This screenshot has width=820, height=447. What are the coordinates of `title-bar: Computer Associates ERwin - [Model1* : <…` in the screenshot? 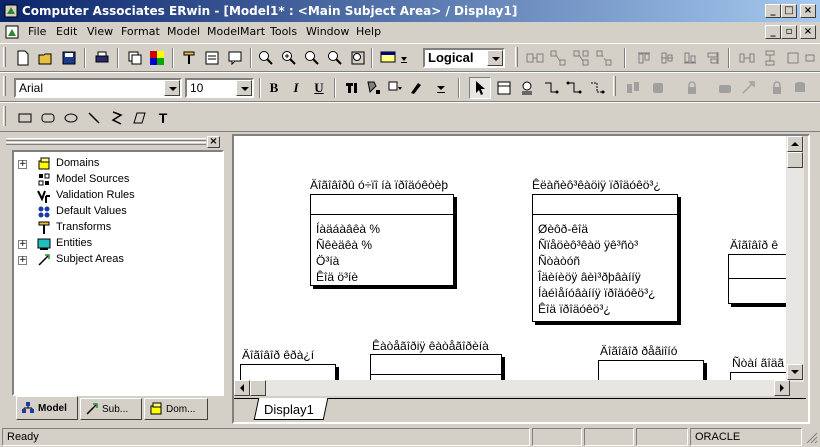 It's located at (410, 11).